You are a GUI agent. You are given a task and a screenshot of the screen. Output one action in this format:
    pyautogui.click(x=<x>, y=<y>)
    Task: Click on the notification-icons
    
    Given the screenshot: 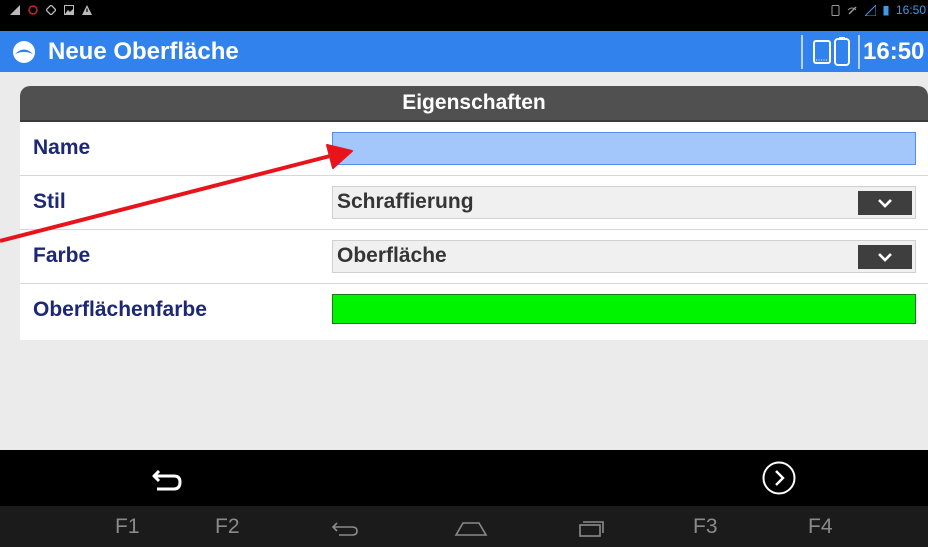 What is the action you would take?
    pyautogui.click(x=51, y=10)
    